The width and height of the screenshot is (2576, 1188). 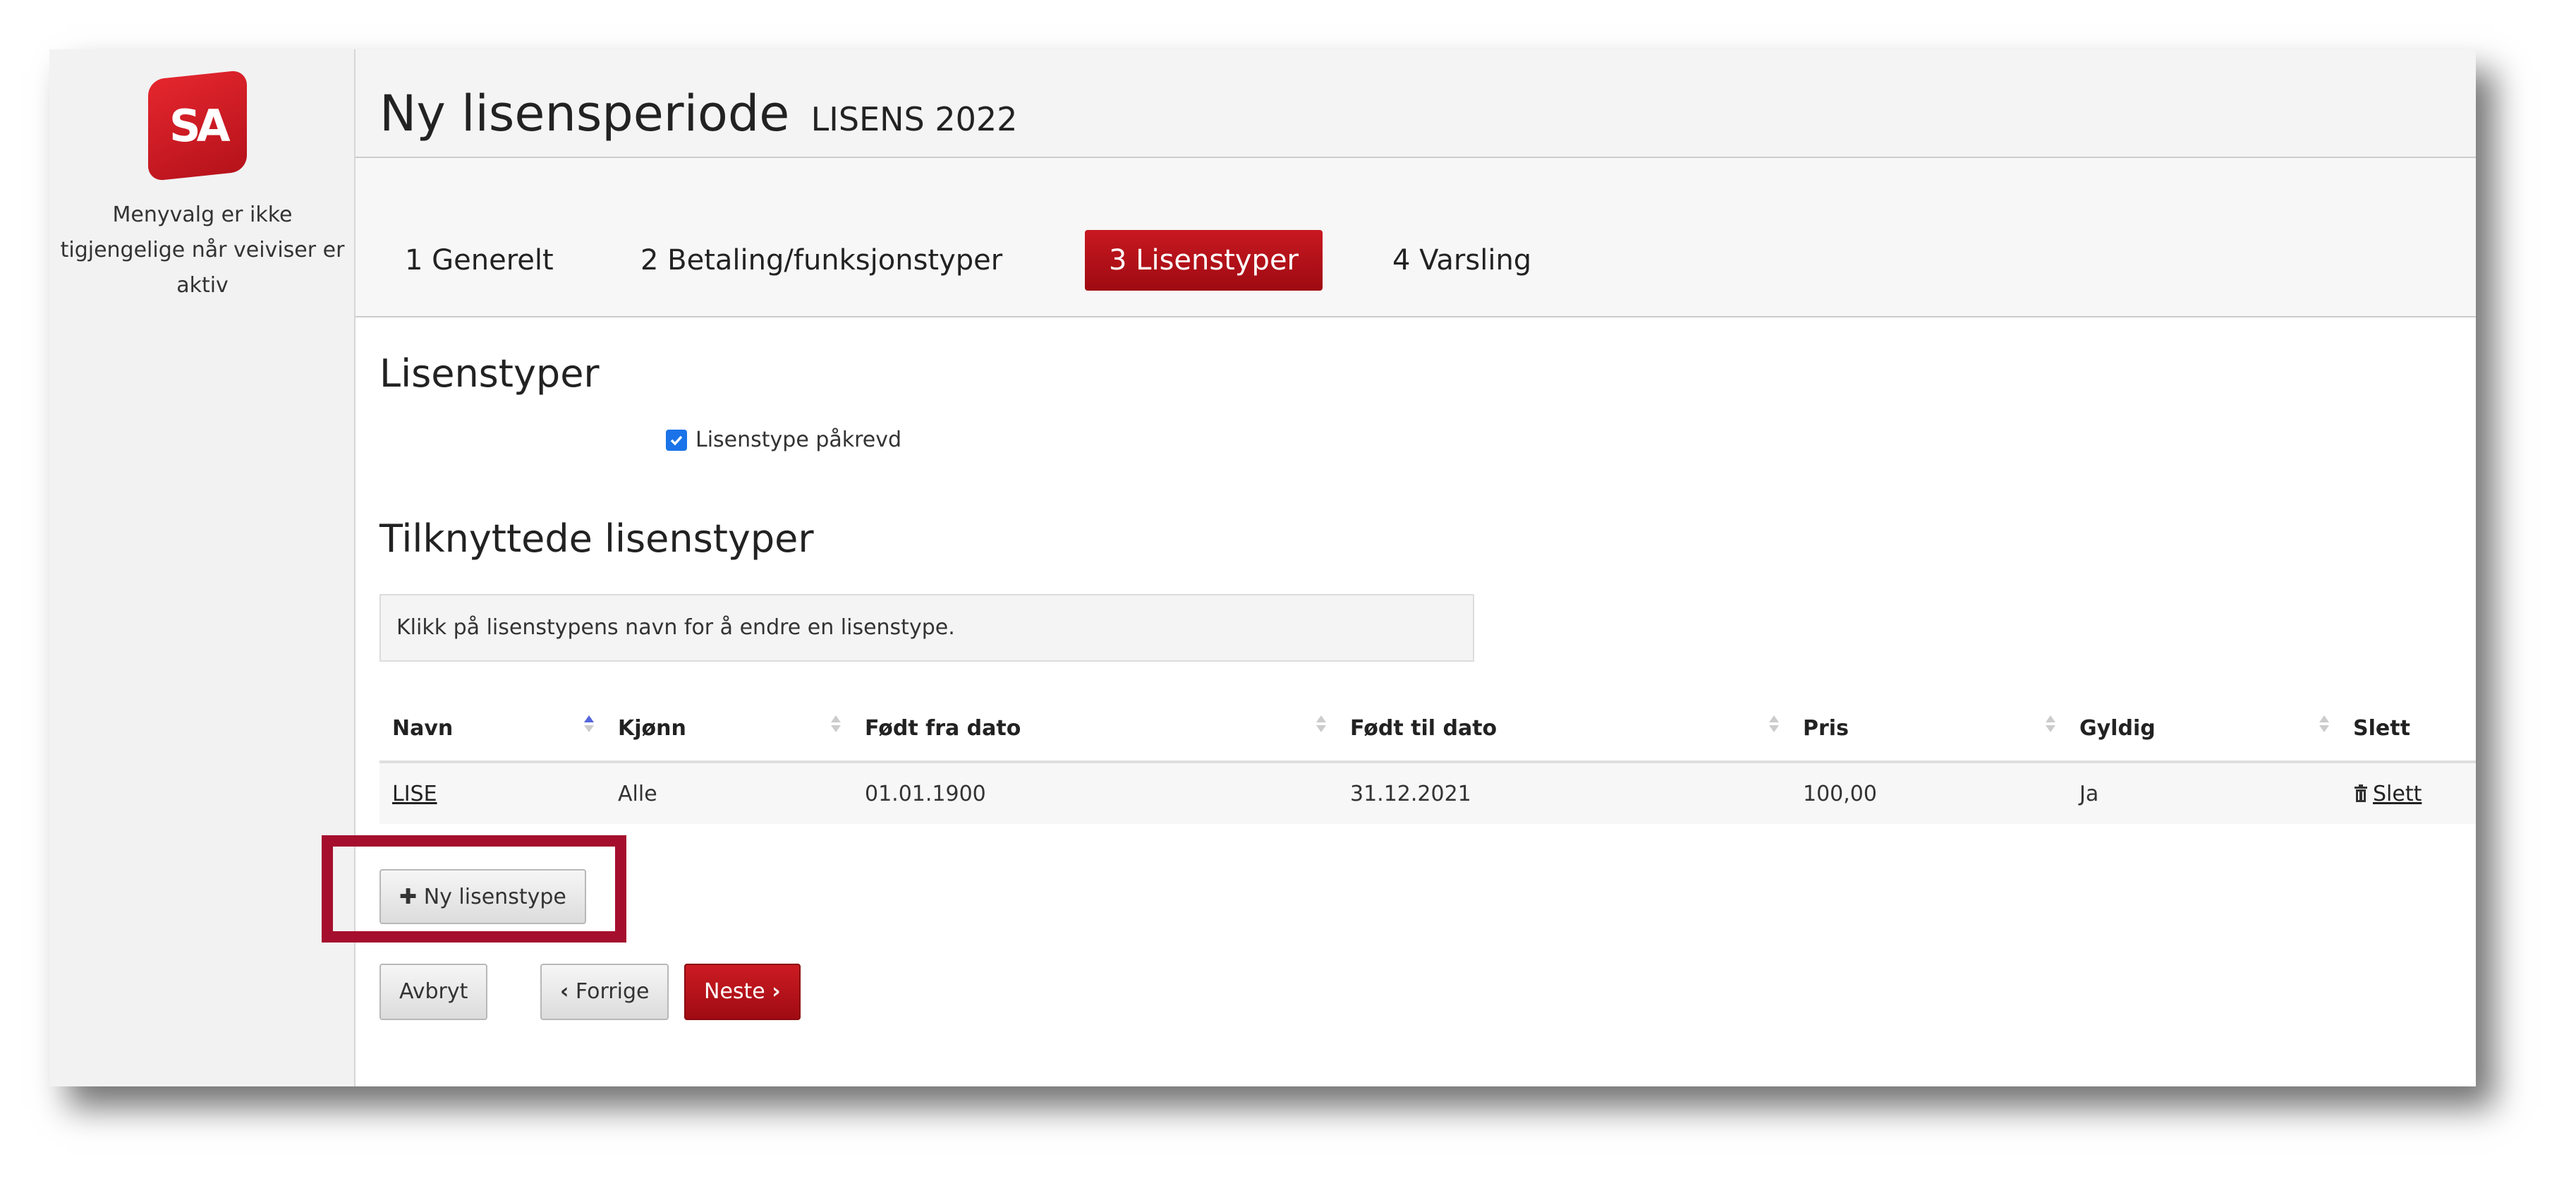 What do you see at coordinates (2397, 793) in the screenshot?
I see `delete-label: Slett` at bounding box center [2397, 793].